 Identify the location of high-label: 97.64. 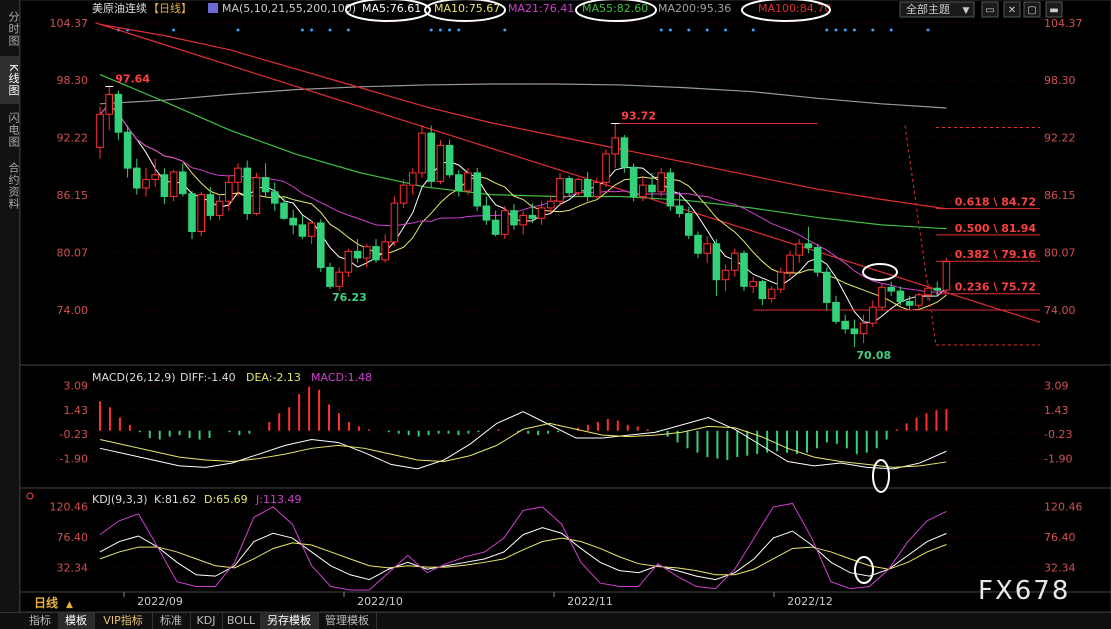
(132, 78).